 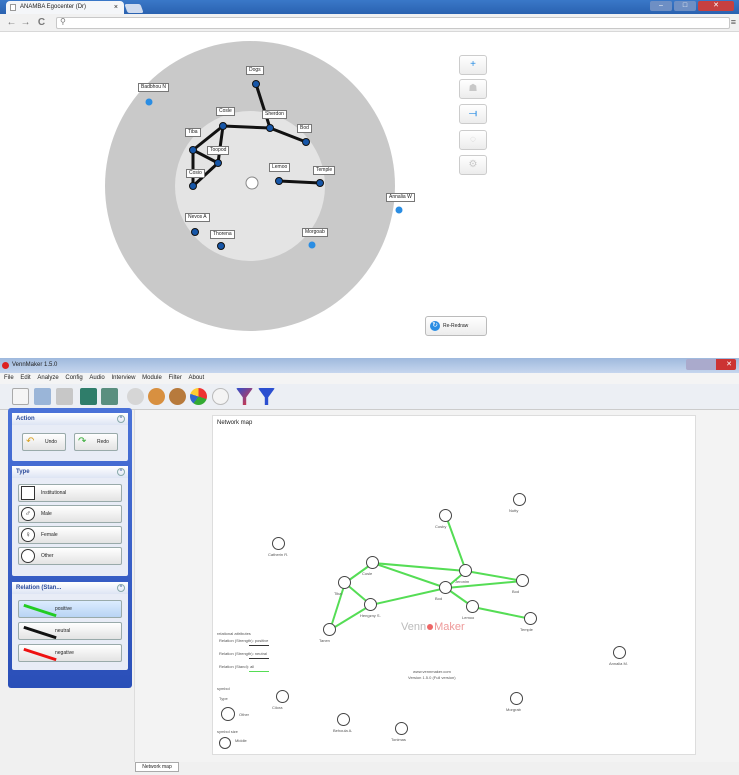 I want to click on plus-icon: +, so click(x=473, y=64).